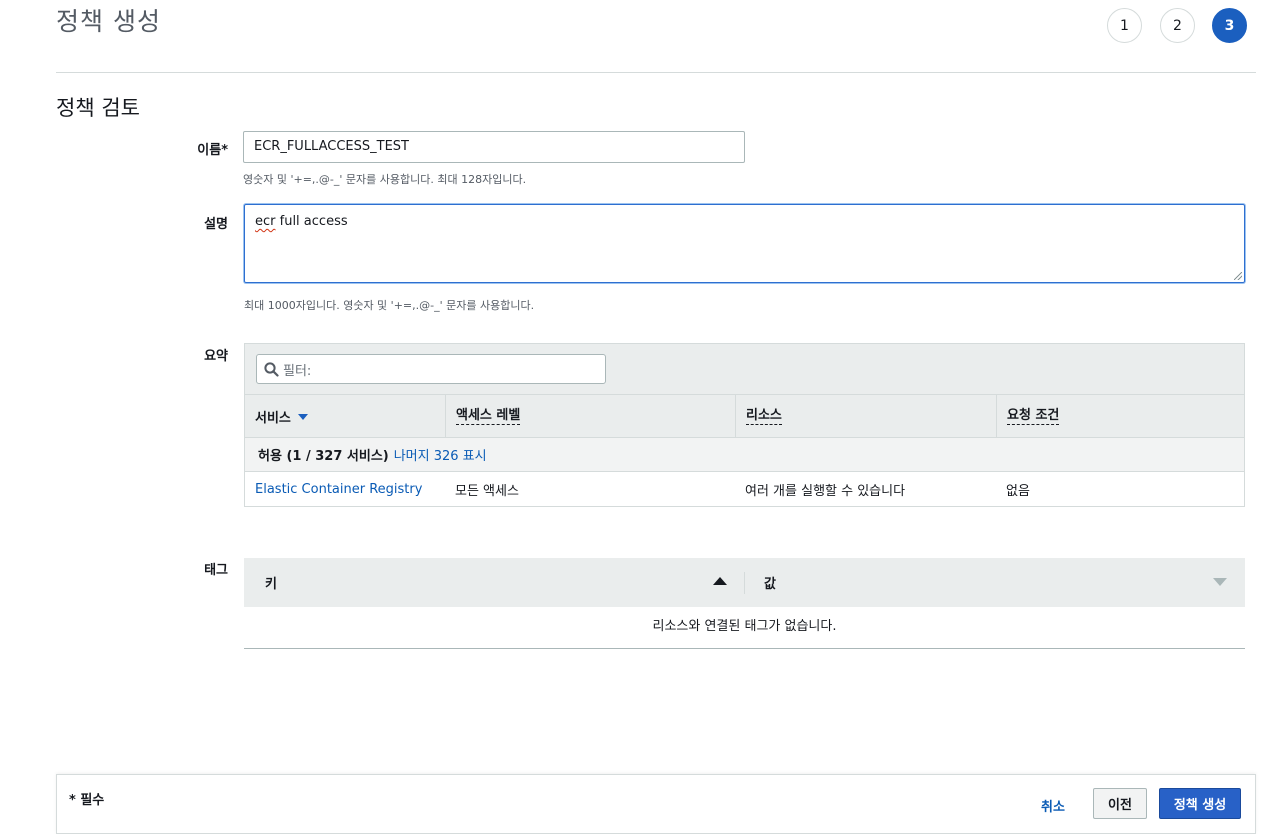  I want to click on column-resource: 리소스, so click(865, 416).